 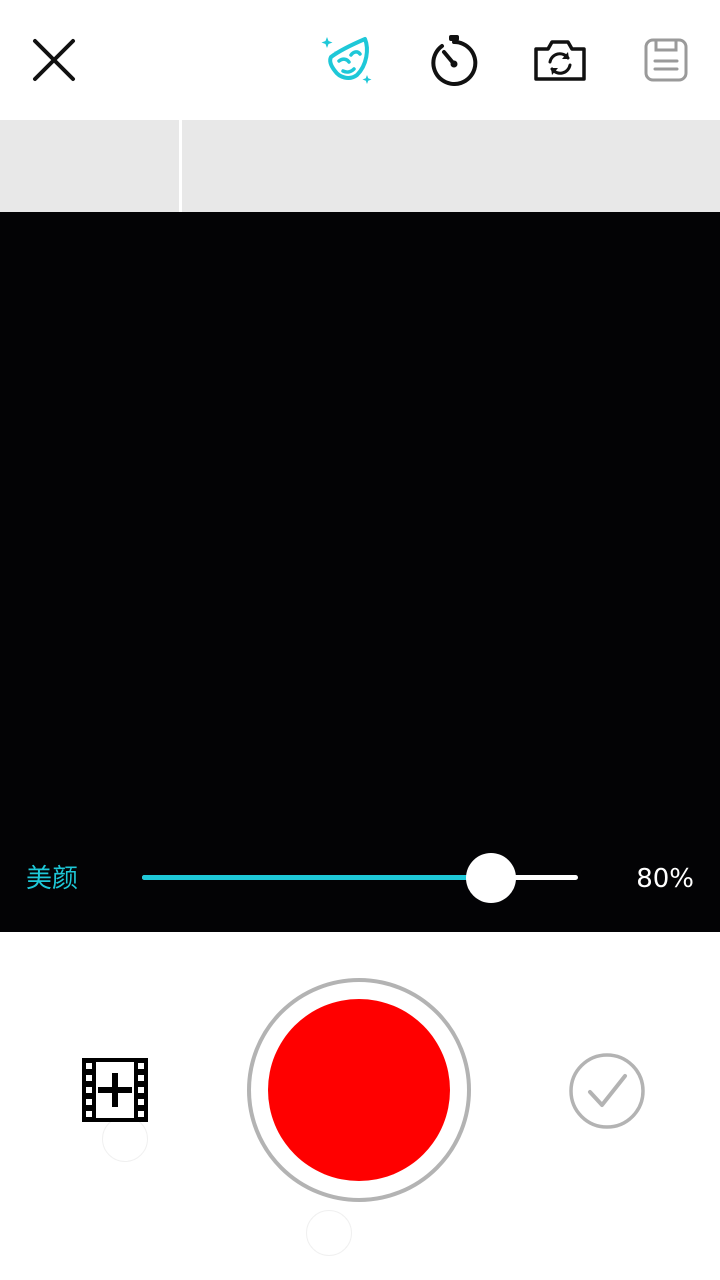 I want to click on close-button, so click(x=54, y=60).